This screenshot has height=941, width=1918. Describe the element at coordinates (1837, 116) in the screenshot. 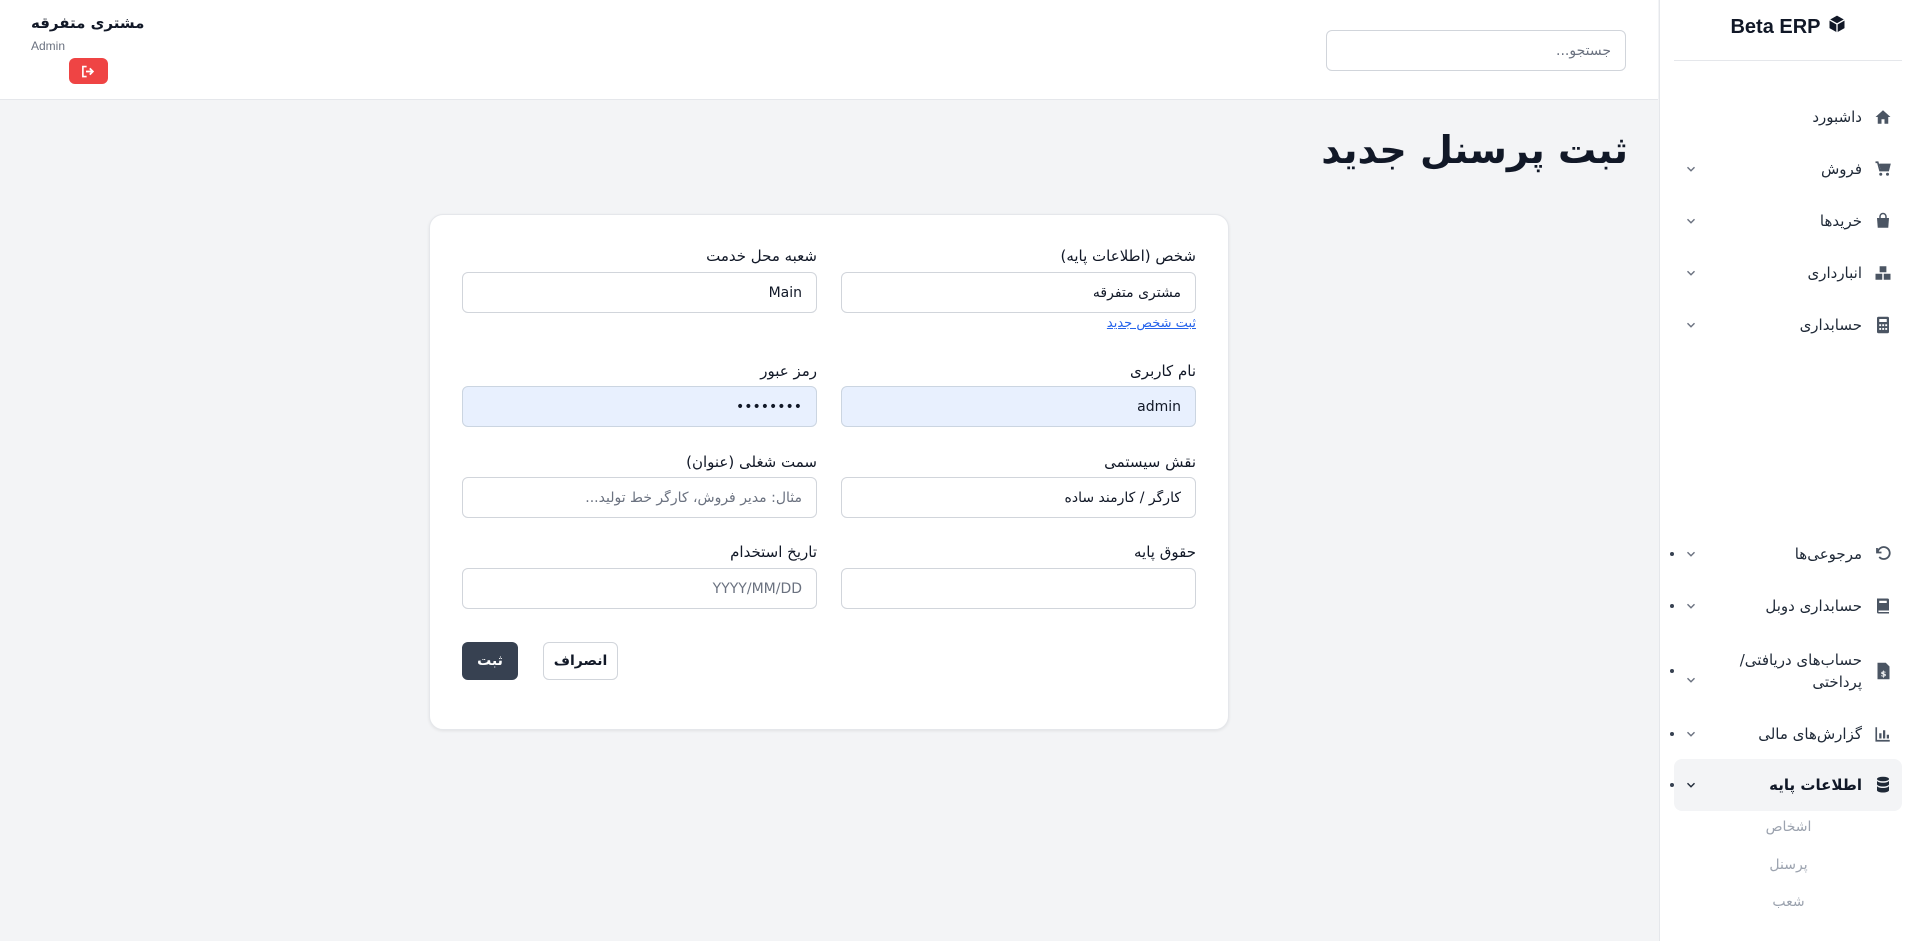

I see `sidebar-item-label: داشبورد` at that location.